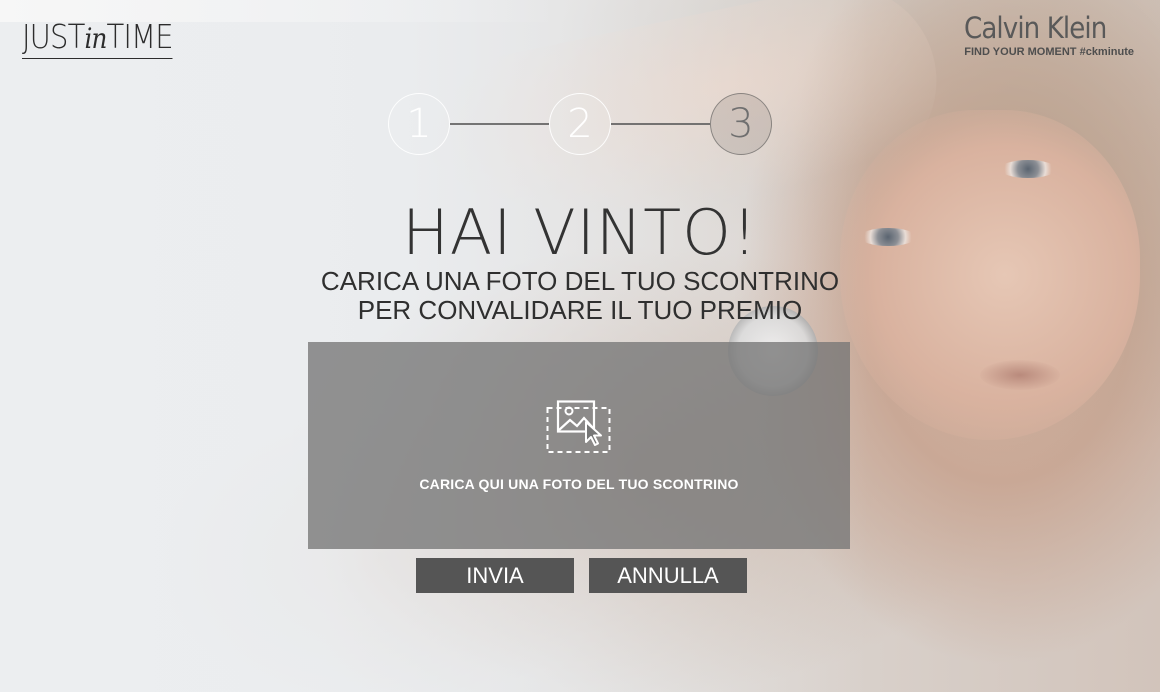 Image resolution: width=1160 pixels, height=692 pixels. What do you see at coordinates (579, 484) in the screenshot?
I see `upload-label: CARICA QUI UNA FOTO DEL TUO SCONTRINO` at bounding box center [579, 484].